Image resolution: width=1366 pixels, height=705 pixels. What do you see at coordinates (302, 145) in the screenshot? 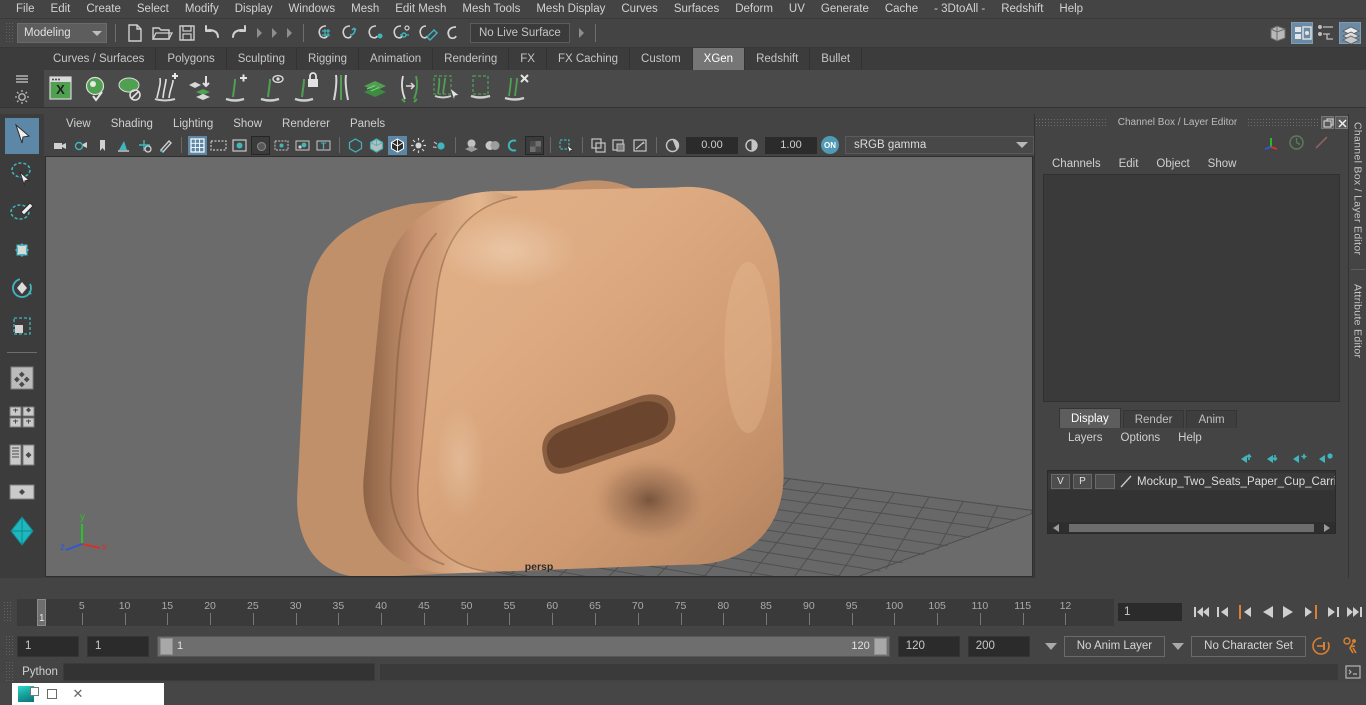
I see `safe-action-icon` at bounding box center [302, 145].